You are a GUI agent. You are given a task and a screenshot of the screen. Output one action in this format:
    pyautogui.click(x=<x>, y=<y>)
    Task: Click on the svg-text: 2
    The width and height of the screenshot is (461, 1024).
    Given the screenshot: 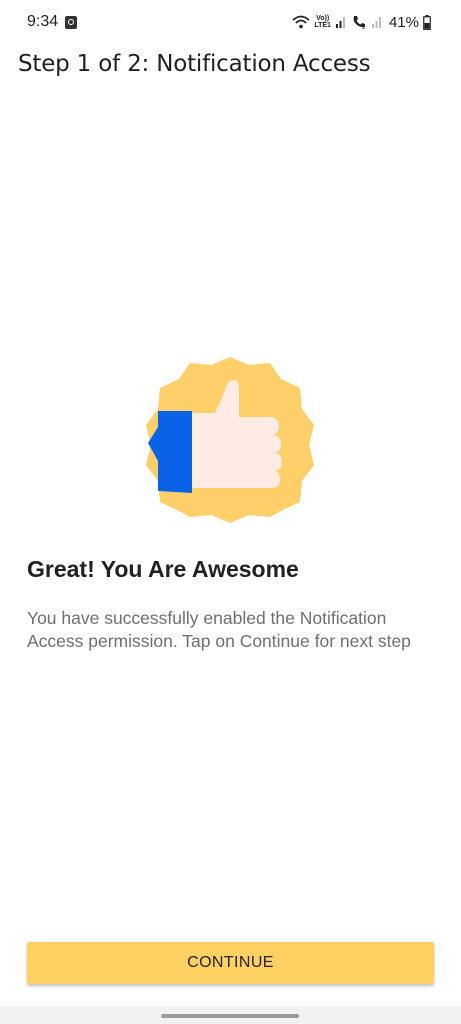 What is the action you would take?
    pyautogui.click(x=364, y=27)
    